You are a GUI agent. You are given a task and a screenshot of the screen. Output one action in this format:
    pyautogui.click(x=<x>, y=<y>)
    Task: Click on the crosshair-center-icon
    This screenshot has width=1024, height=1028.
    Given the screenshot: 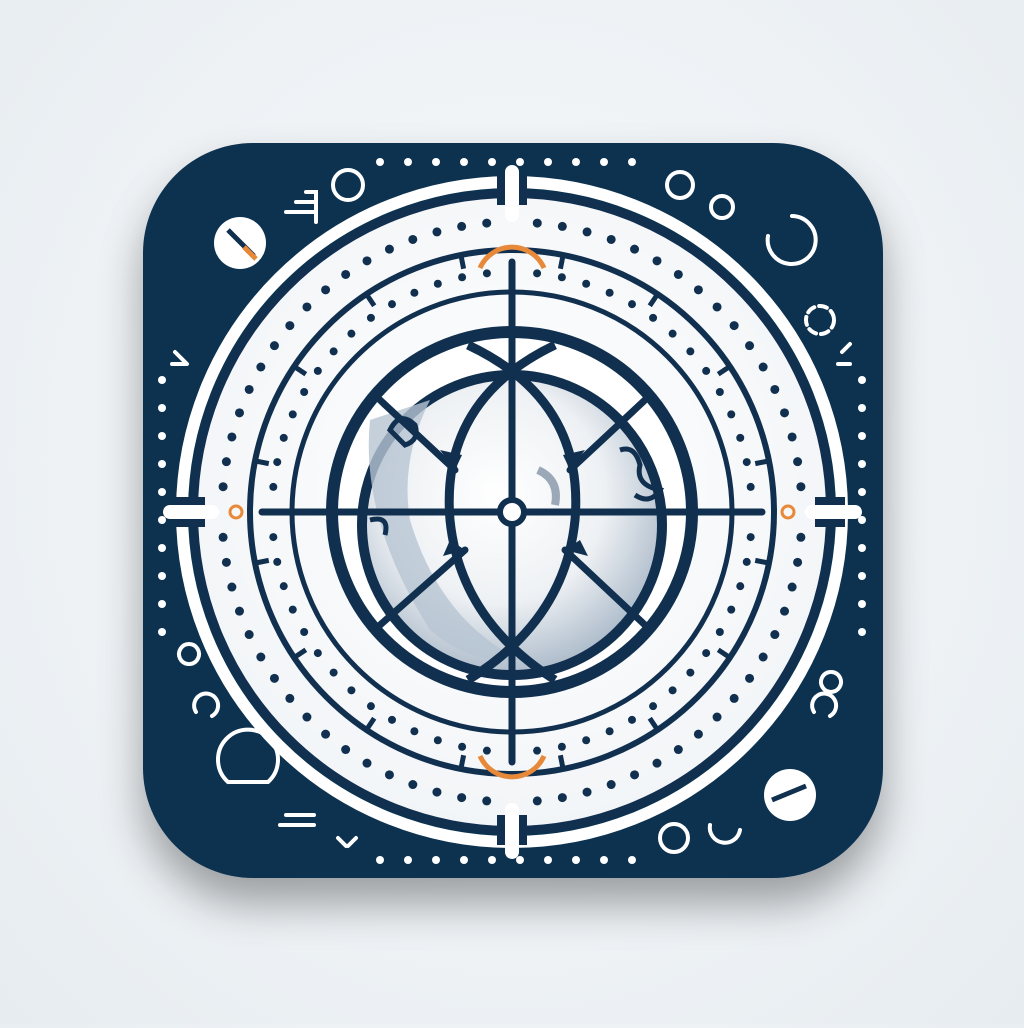 What is the action you would take?
    pyautogui.click(x=512, y=512)
    